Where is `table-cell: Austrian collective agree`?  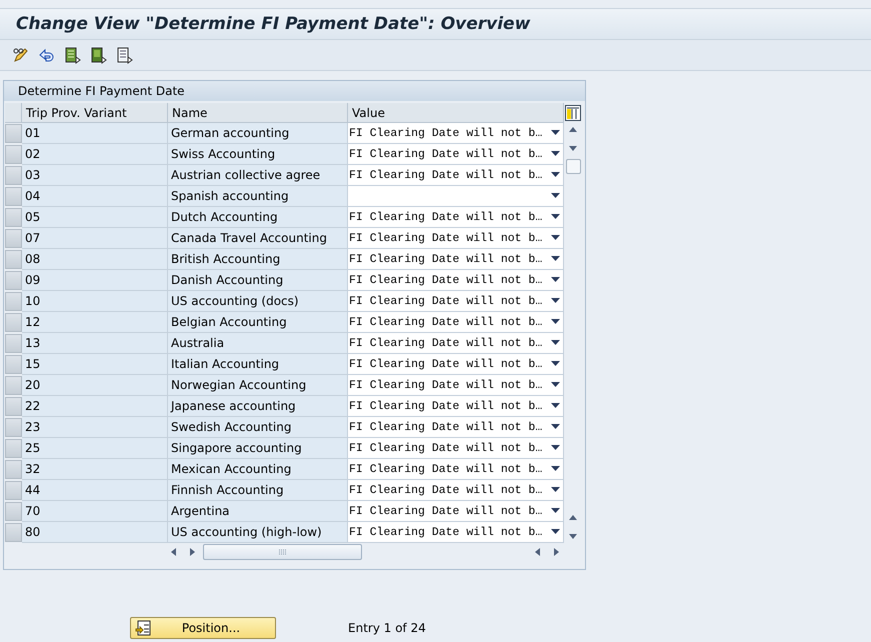 table-cell: Austrian collective agree is located at coordinates (258, 175).